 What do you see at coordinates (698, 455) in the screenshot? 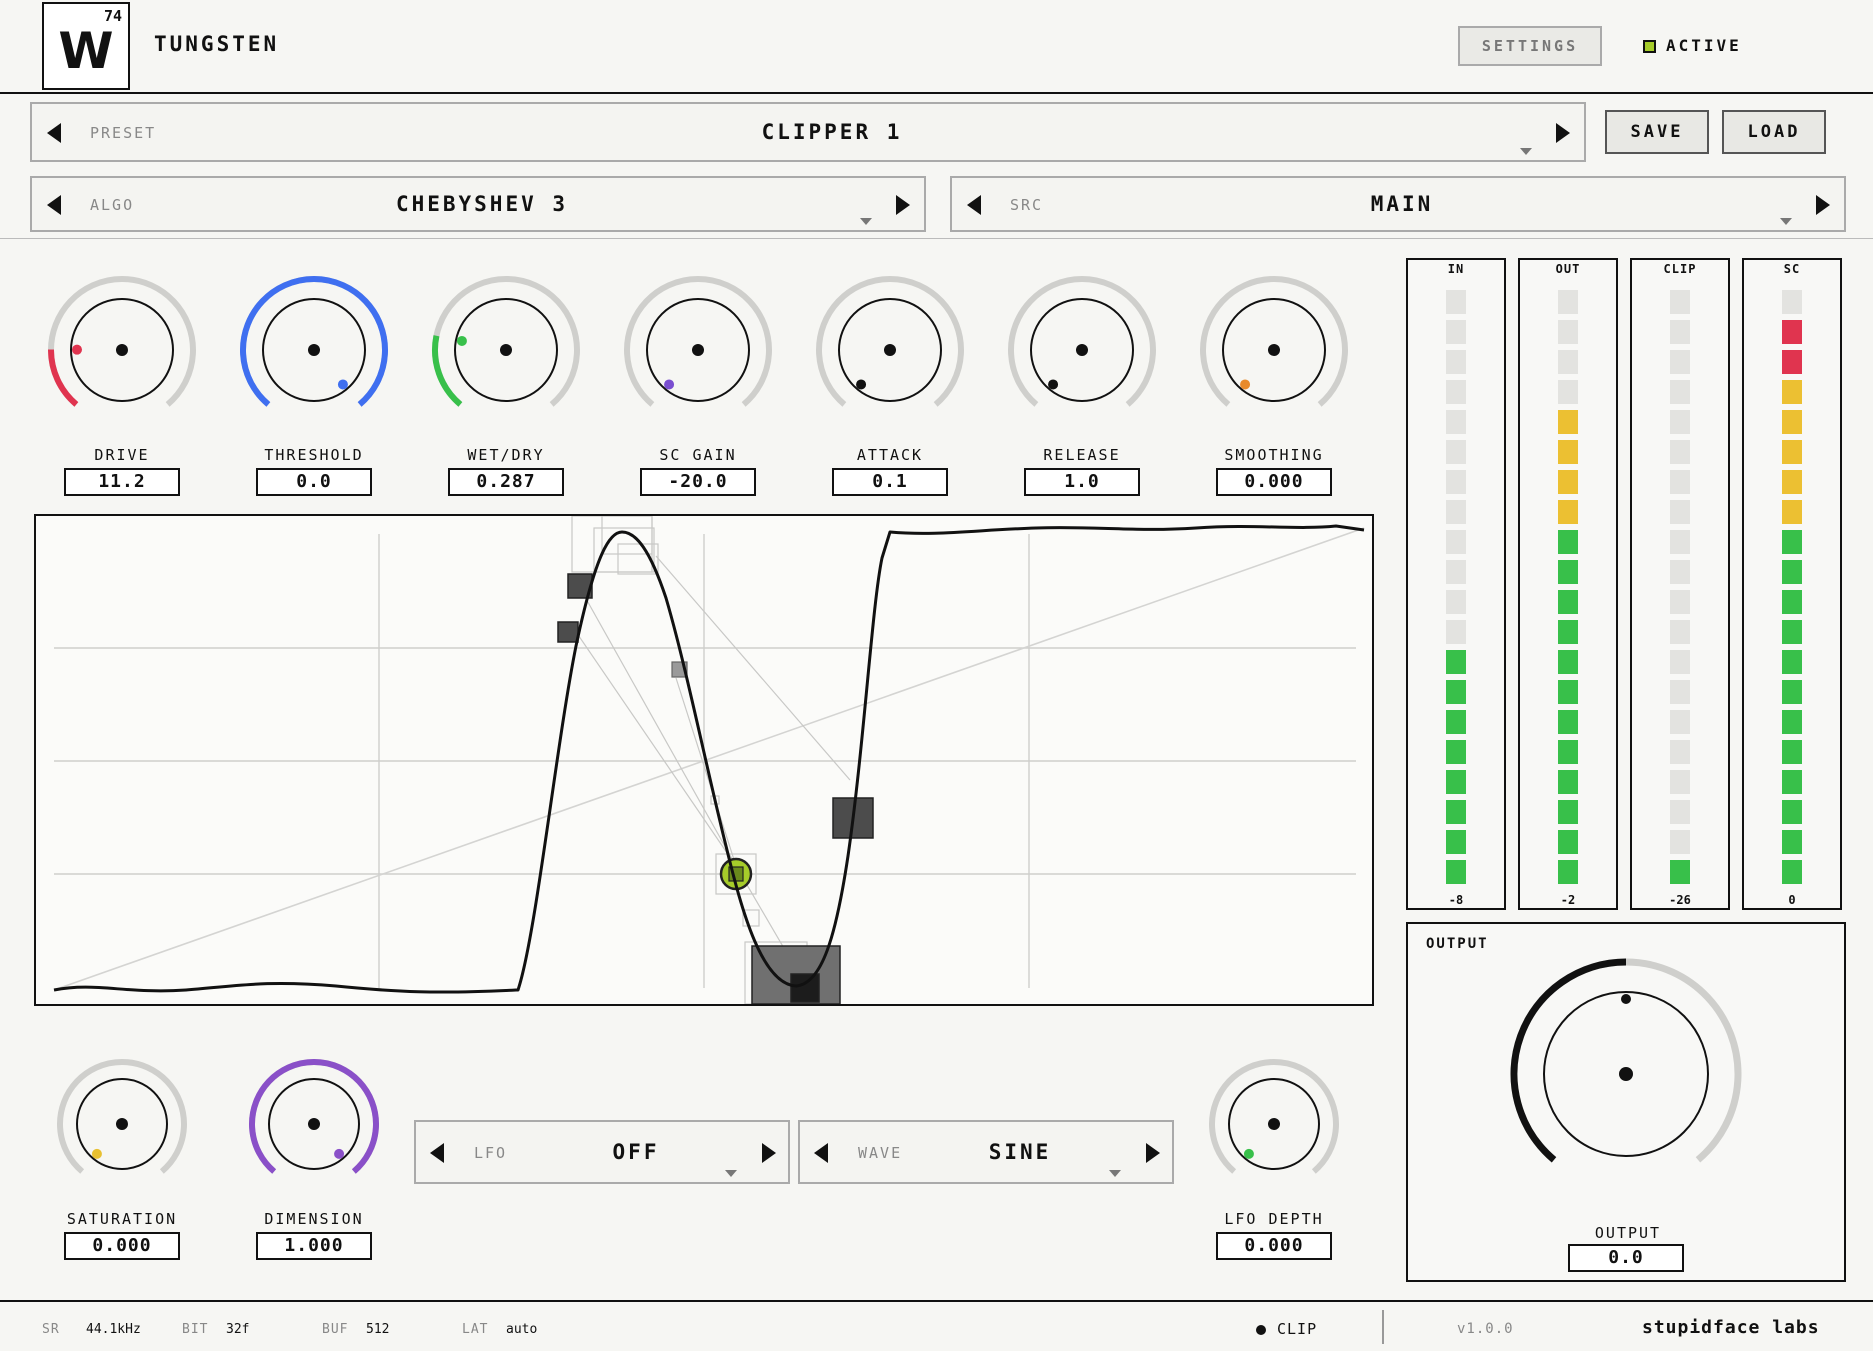
I see `sc-gain-label: SC GAIN` at bounding box center [698, 455].